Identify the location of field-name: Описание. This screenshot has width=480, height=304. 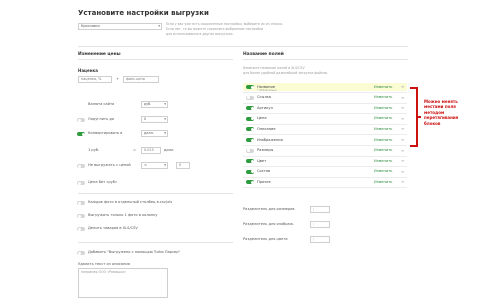
(266, 128).